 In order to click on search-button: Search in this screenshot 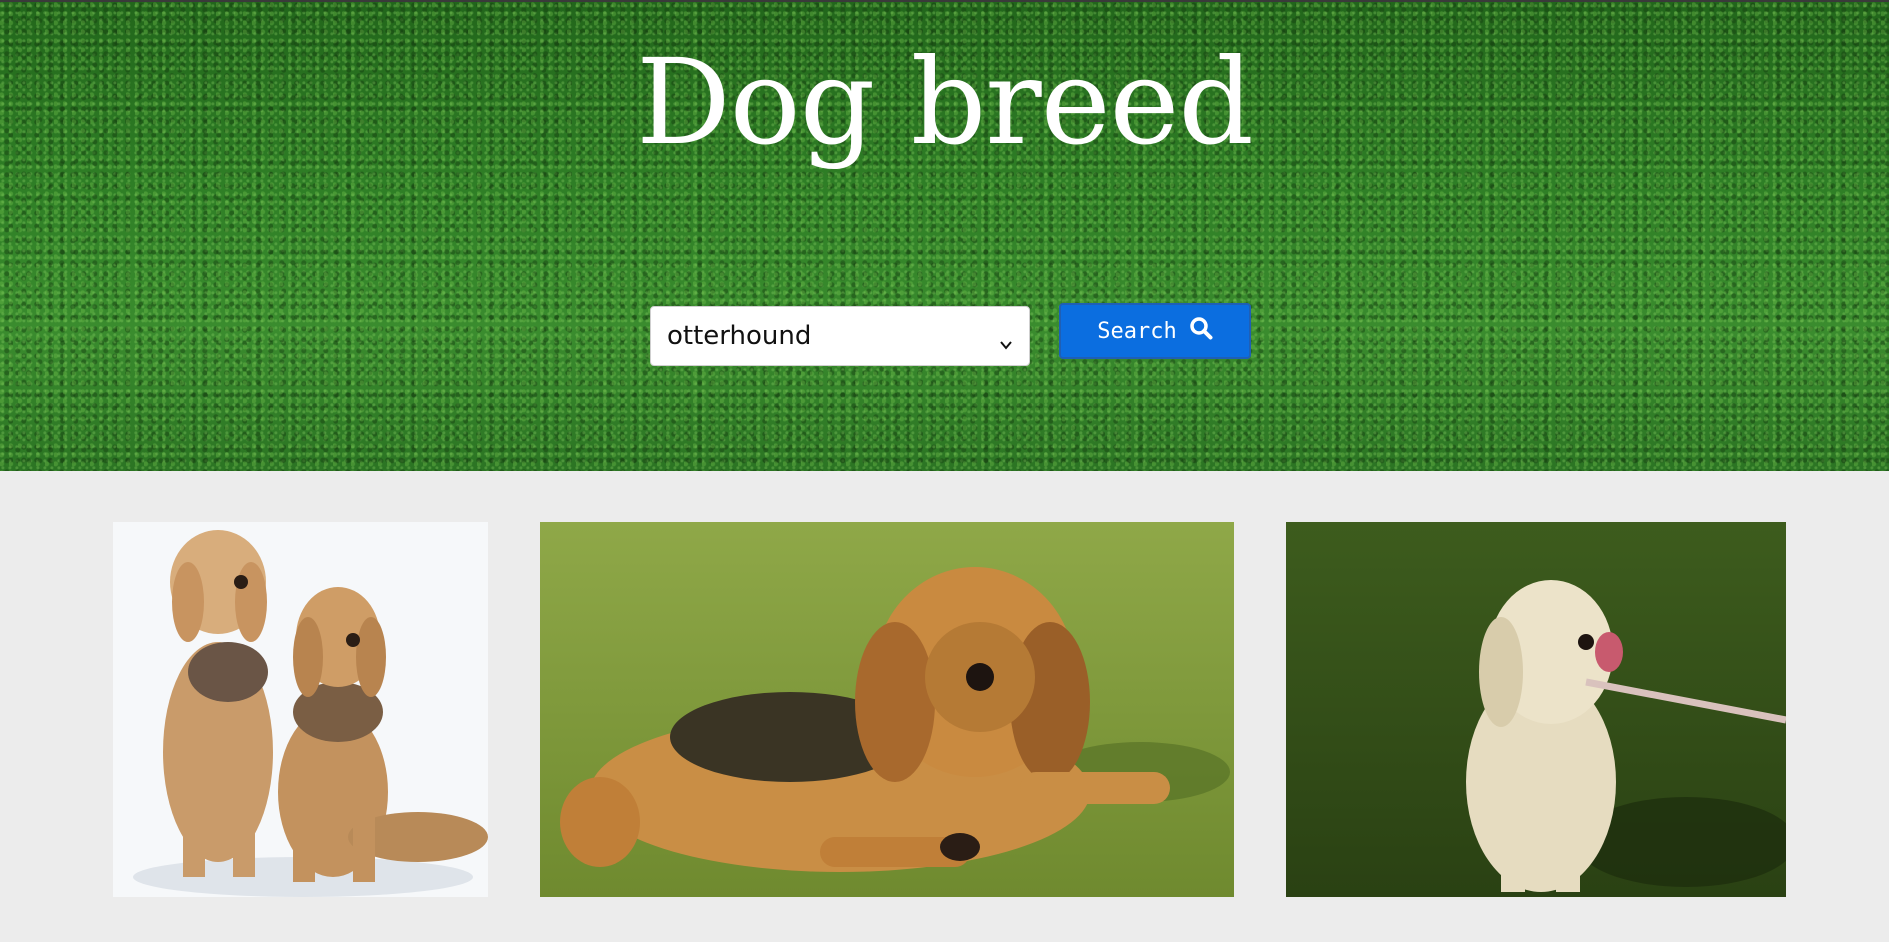, I will do `click(1155, 331)`.